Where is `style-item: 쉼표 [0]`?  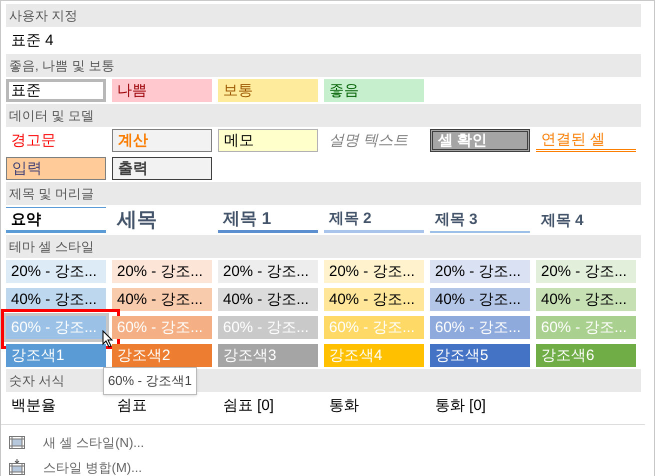 style-item: 쉼표 [0] is located at coordinates (268, 405).